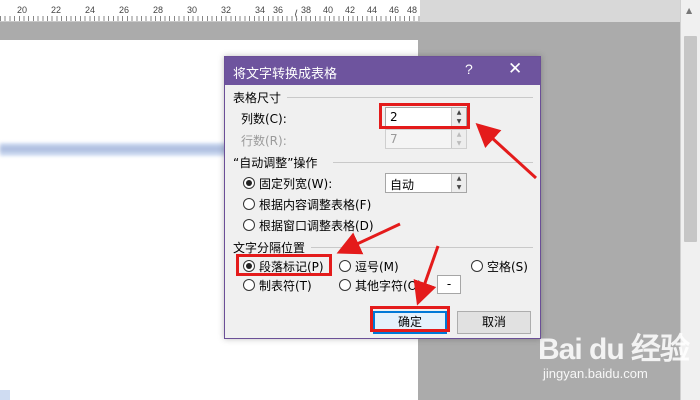 This screenshot has width=700, height=400. Describe the element at coordinates (22, 10) in the screenshot. I see `ruler-number: 20` at that location.